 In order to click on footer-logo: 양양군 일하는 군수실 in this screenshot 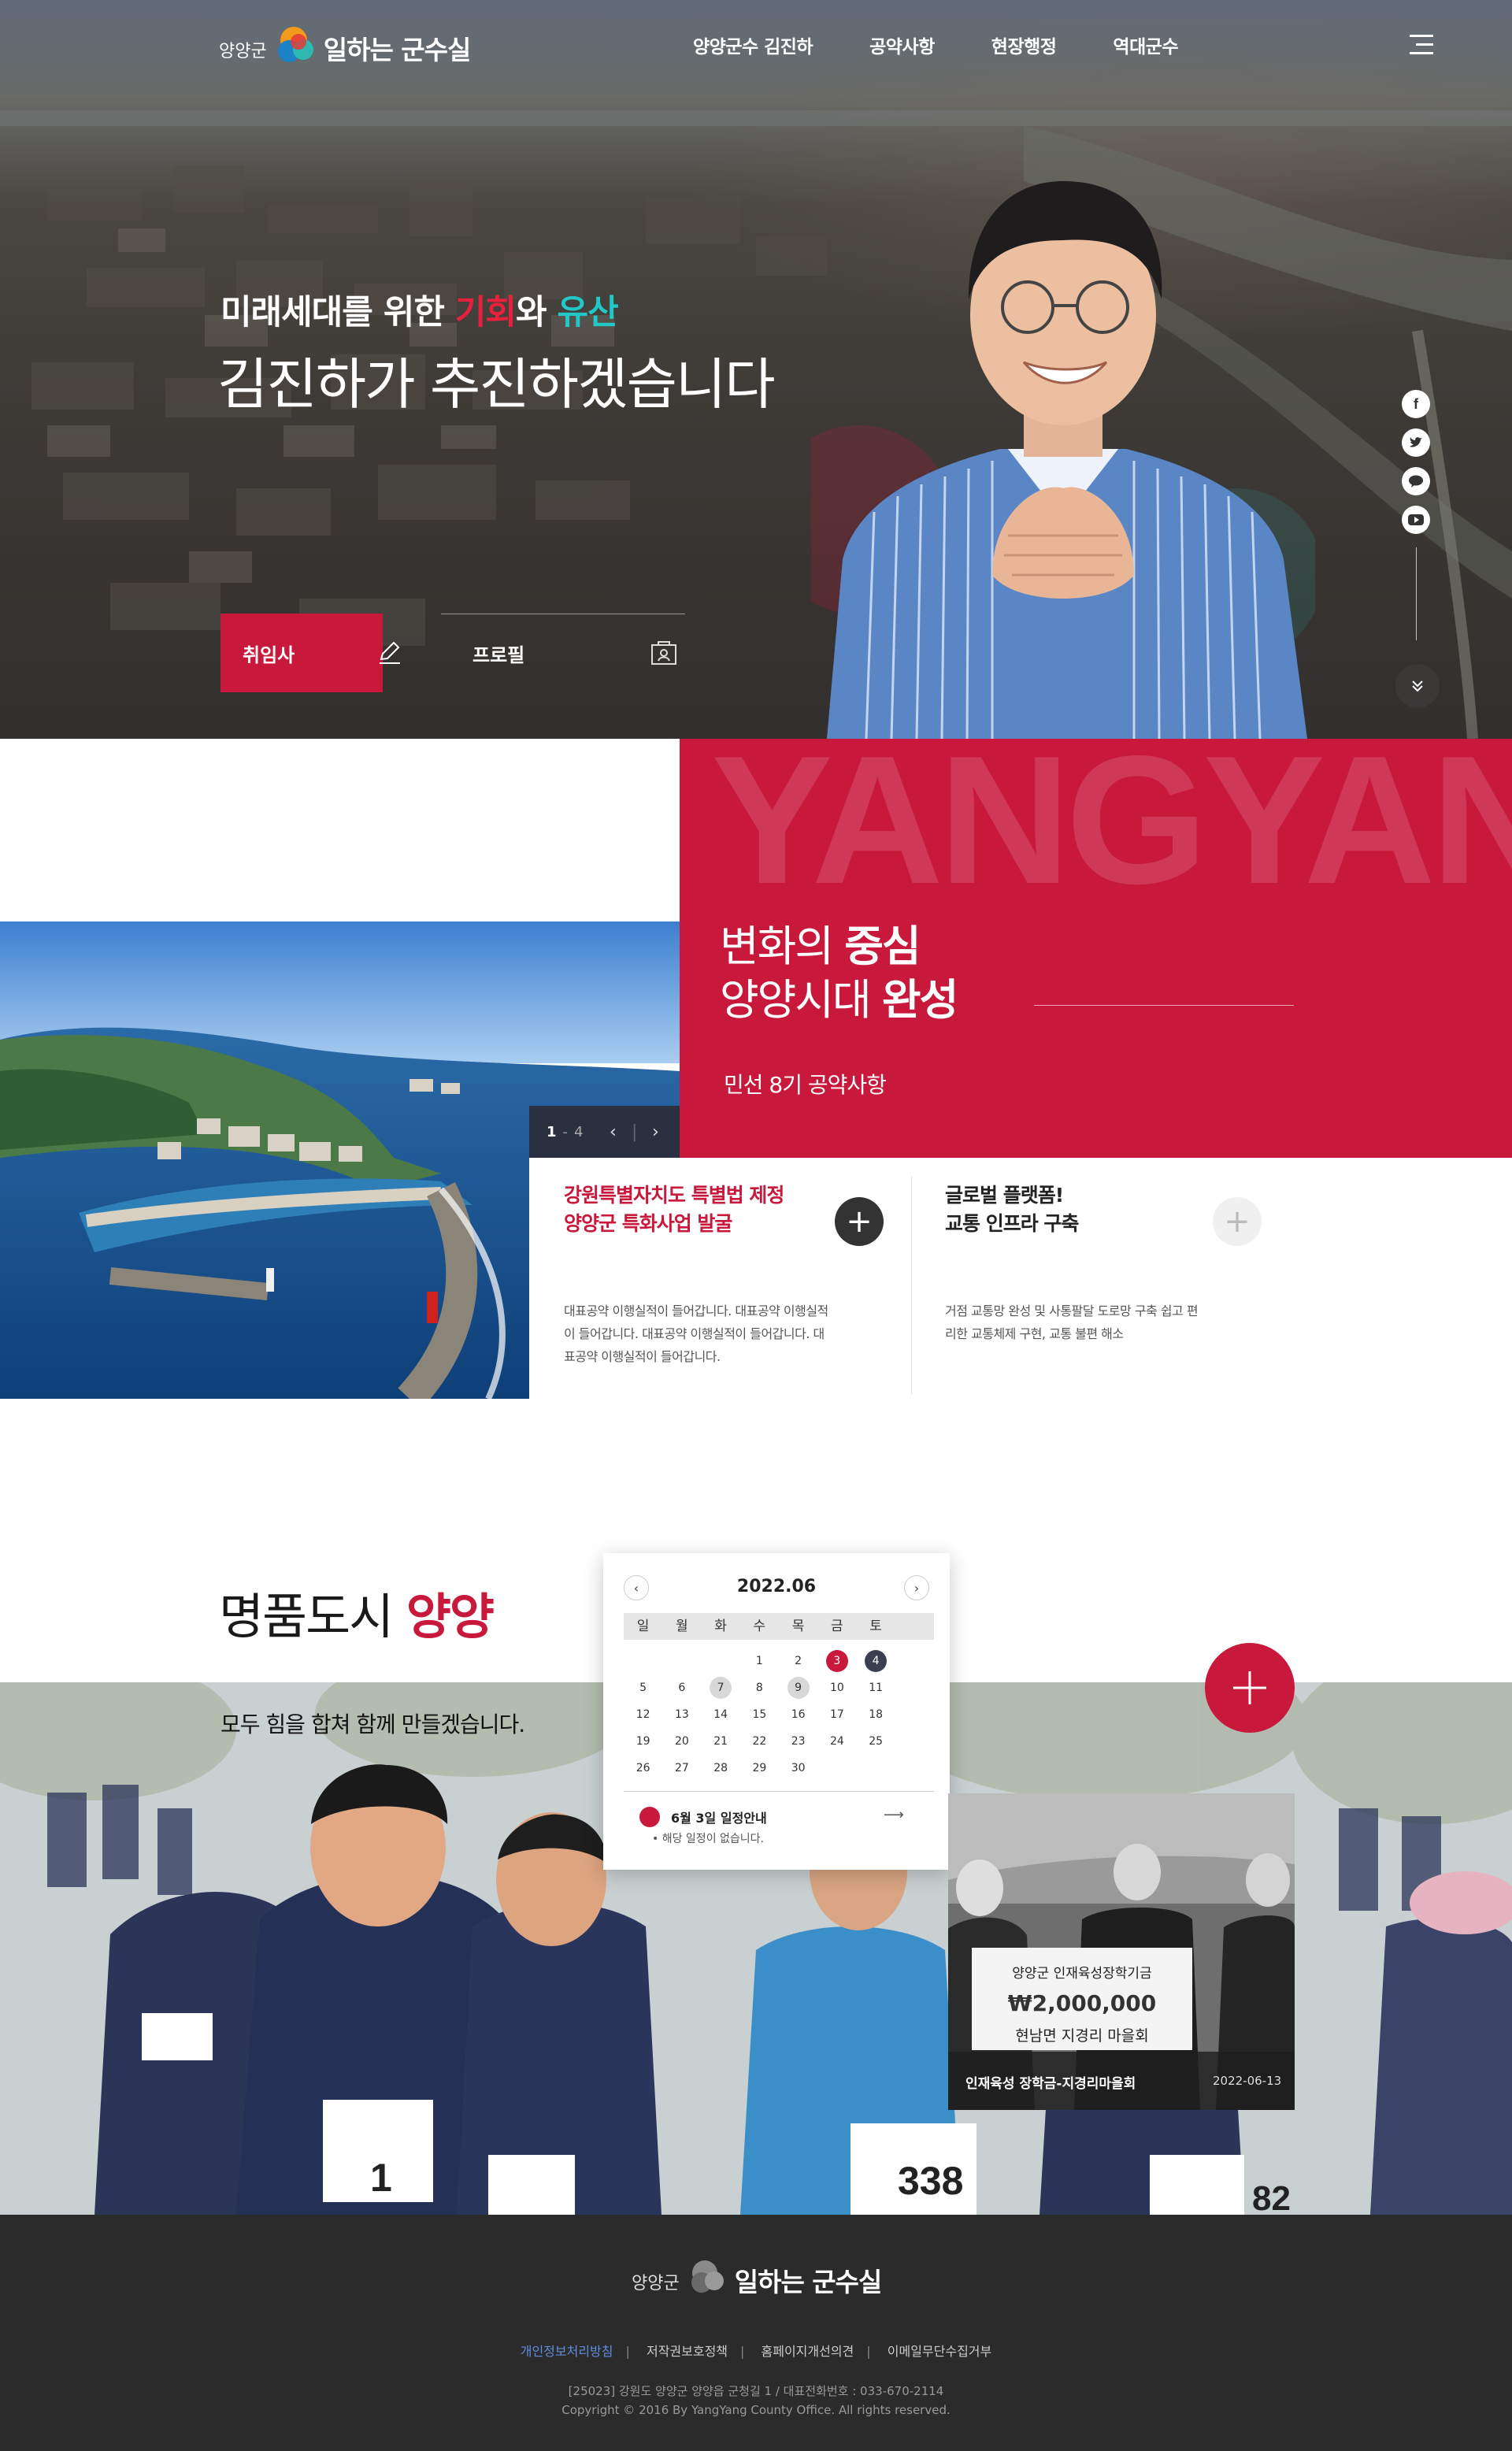, I will do `click(757, 2277)`.